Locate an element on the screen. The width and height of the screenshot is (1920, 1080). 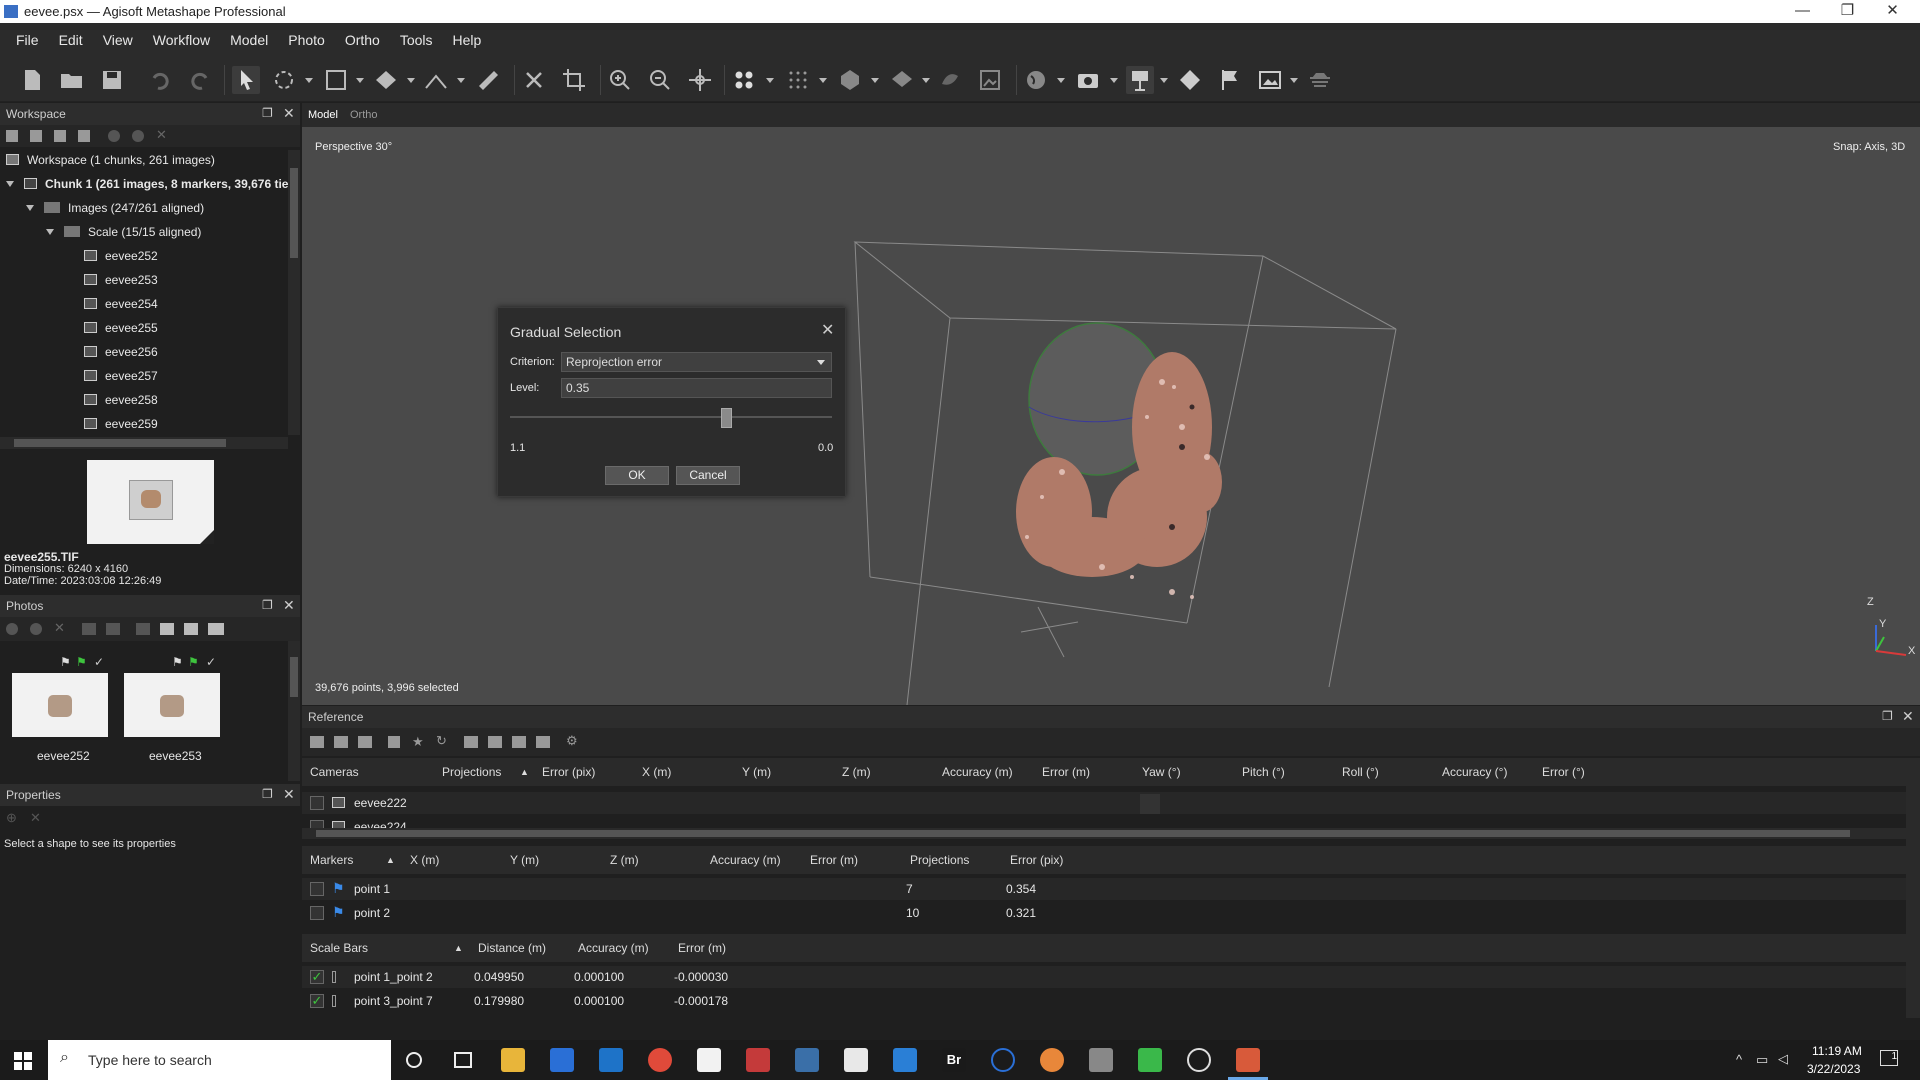
shape-icon is located at coordinates (386, 80).